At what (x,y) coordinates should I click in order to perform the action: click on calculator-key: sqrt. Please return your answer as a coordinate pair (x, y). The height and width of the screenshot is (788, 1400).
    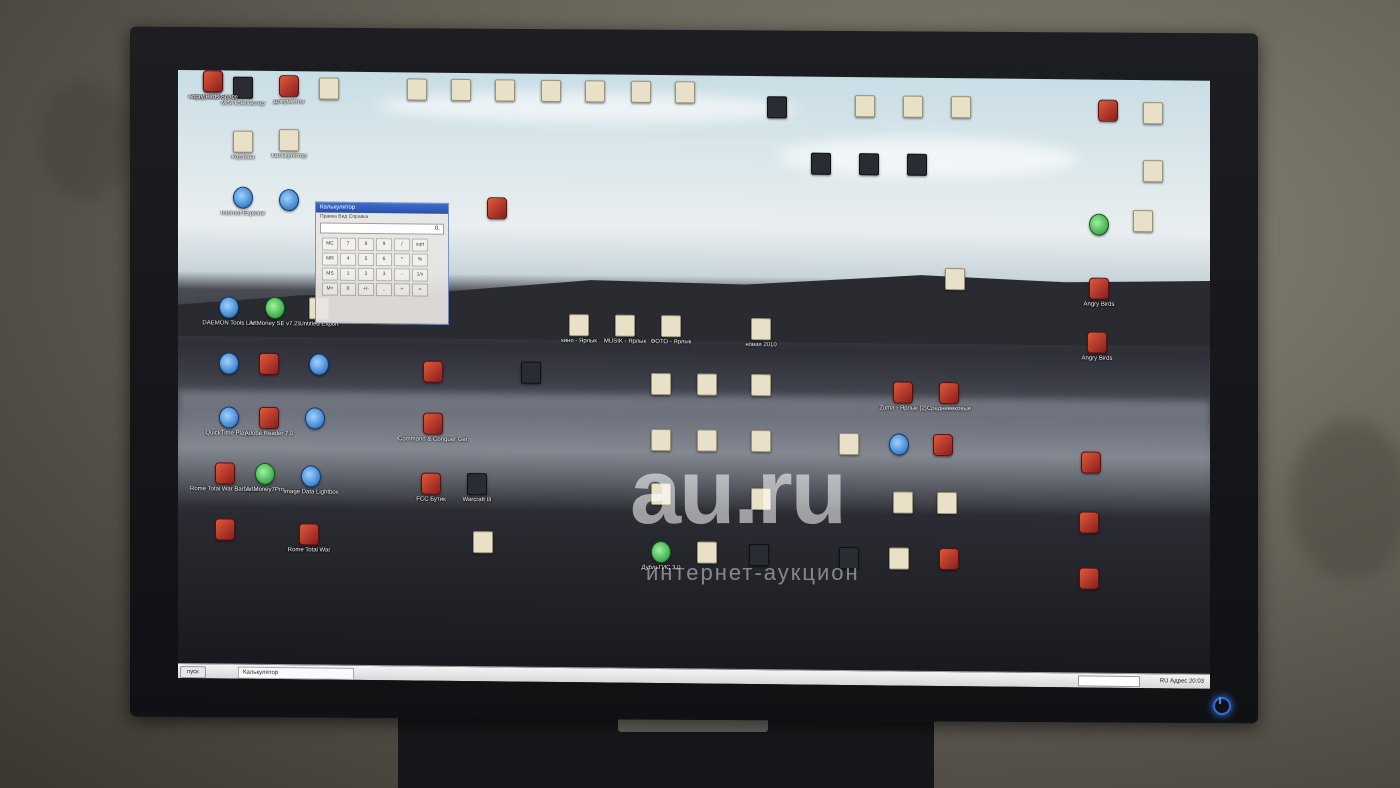
    Looking at the image, I should click on (420, 245).